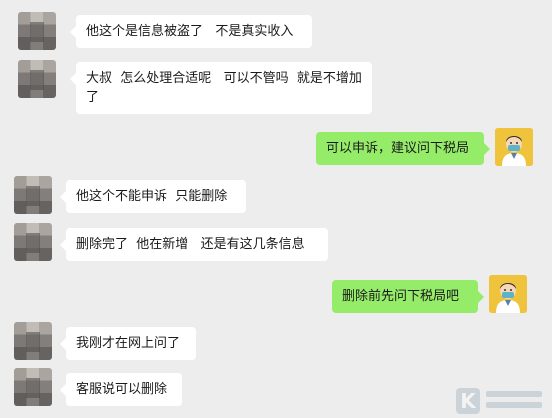 The height and width of the screenshot is (418, 552). What do you see at coordinates (121, 389) in the screenshot?
I see `message-bubble: 客服说可以删除` at bounding box center [121, 389].